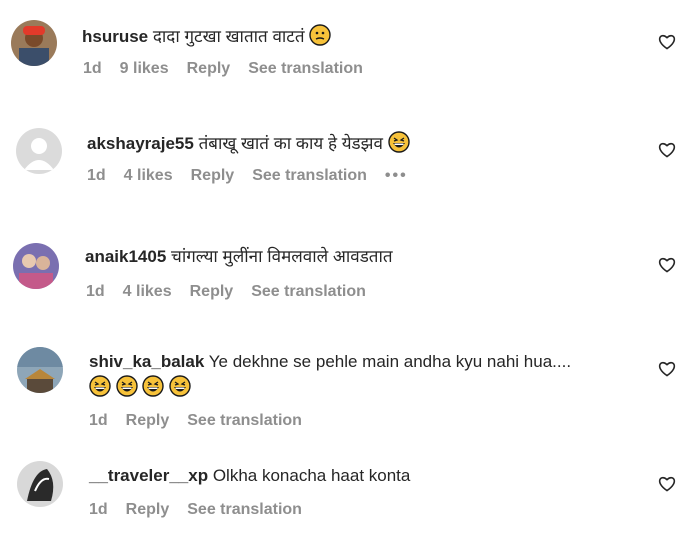  What do you see at coordinates (140, 387) in the screenshot?
I see `comment-emoji-line` at bounding box center [140, 387].